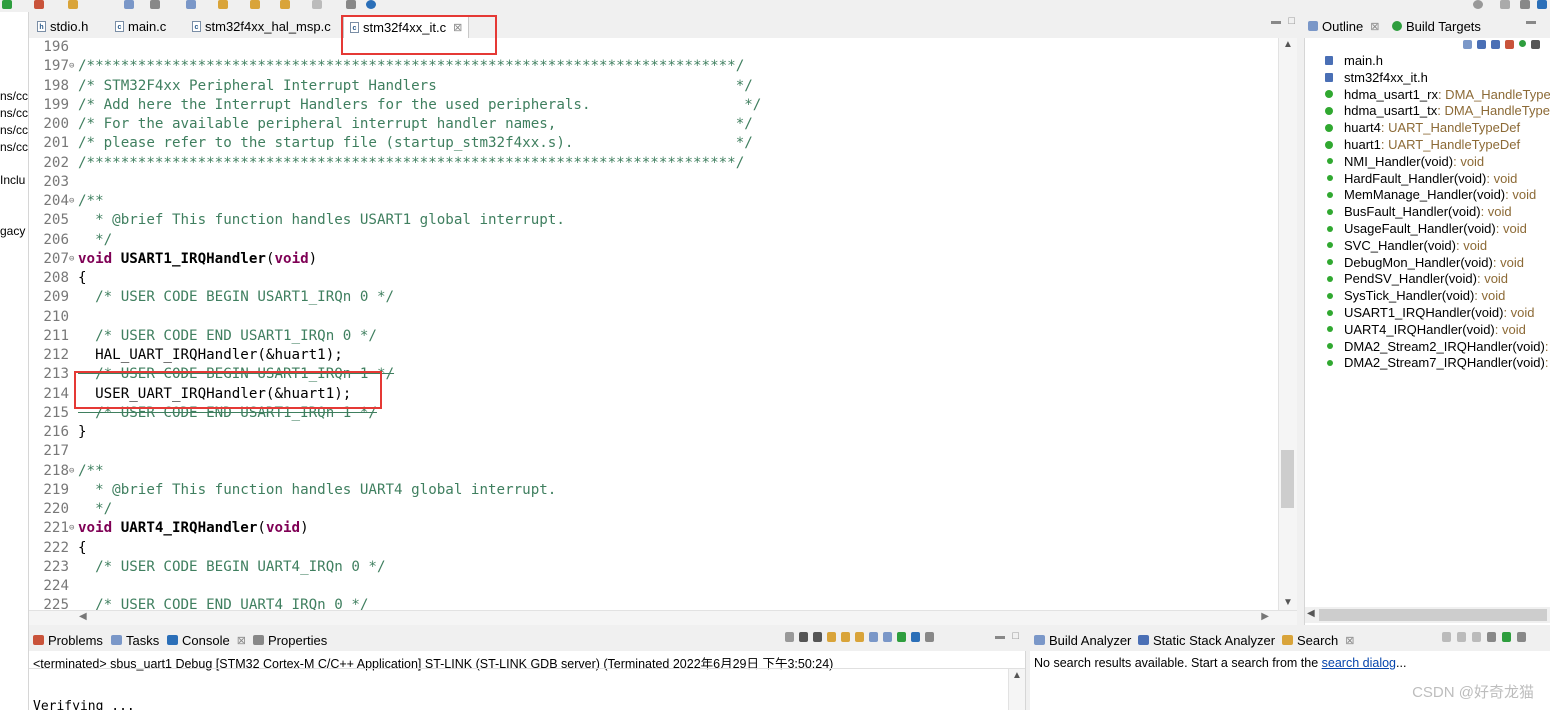 Image resolution: width=1550 pixels, height=710 pixels. What do you see at coordinates (663, 617) in the screenshot?
I see `editor-horizontal-scrollbar: ◀ ▶` at bounding box center [663, 617].